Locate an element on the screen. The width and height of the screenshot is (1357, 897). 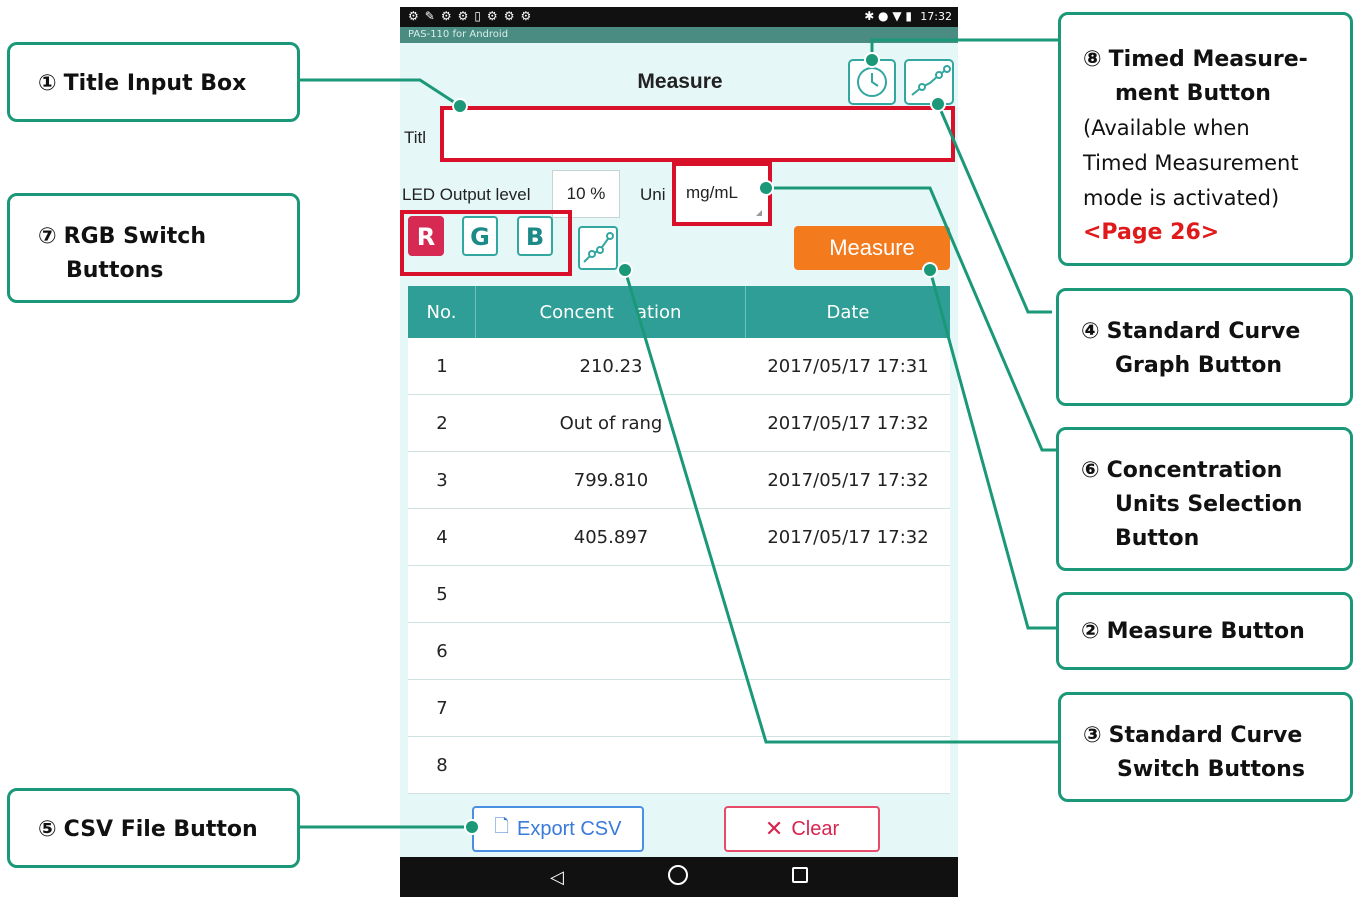
callout-line5: mode is activated) is located at coordinates (1181, 198).